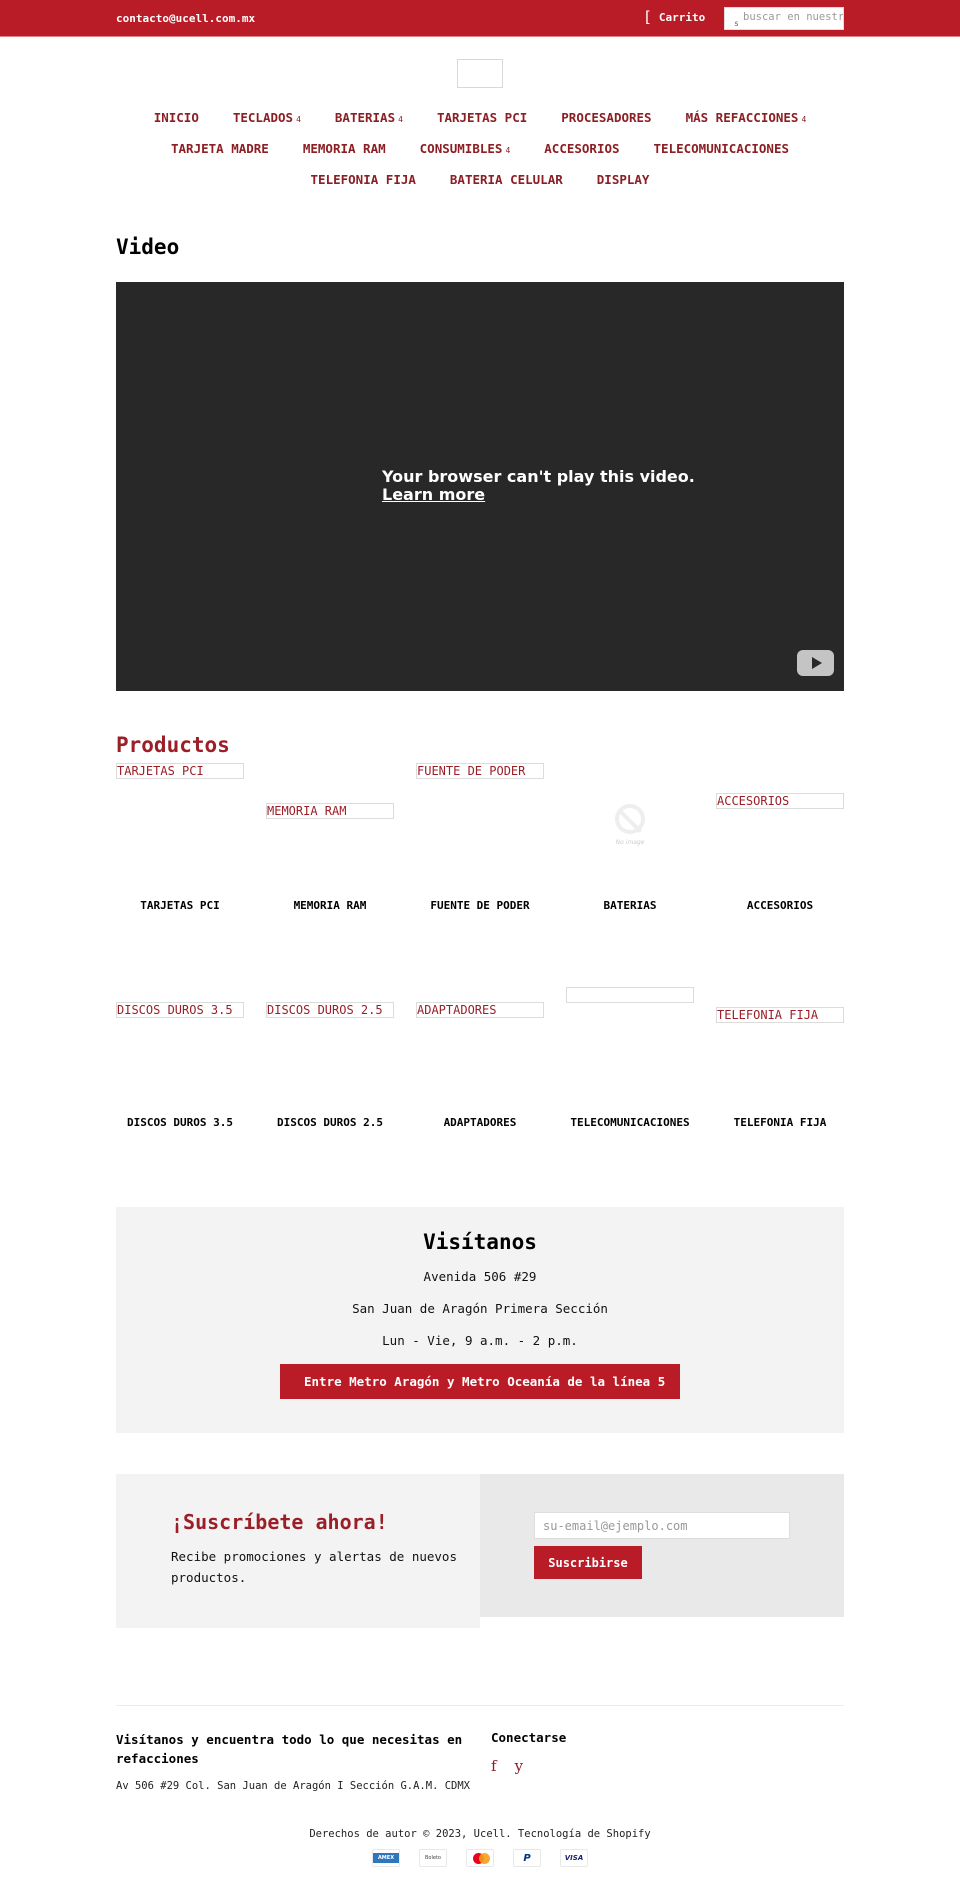  What do you see at coordinates (330, 1122) in the screenshot?
I see `collection-title: DISCOS DUROS 2.5` at bounding box center [330, 1122].